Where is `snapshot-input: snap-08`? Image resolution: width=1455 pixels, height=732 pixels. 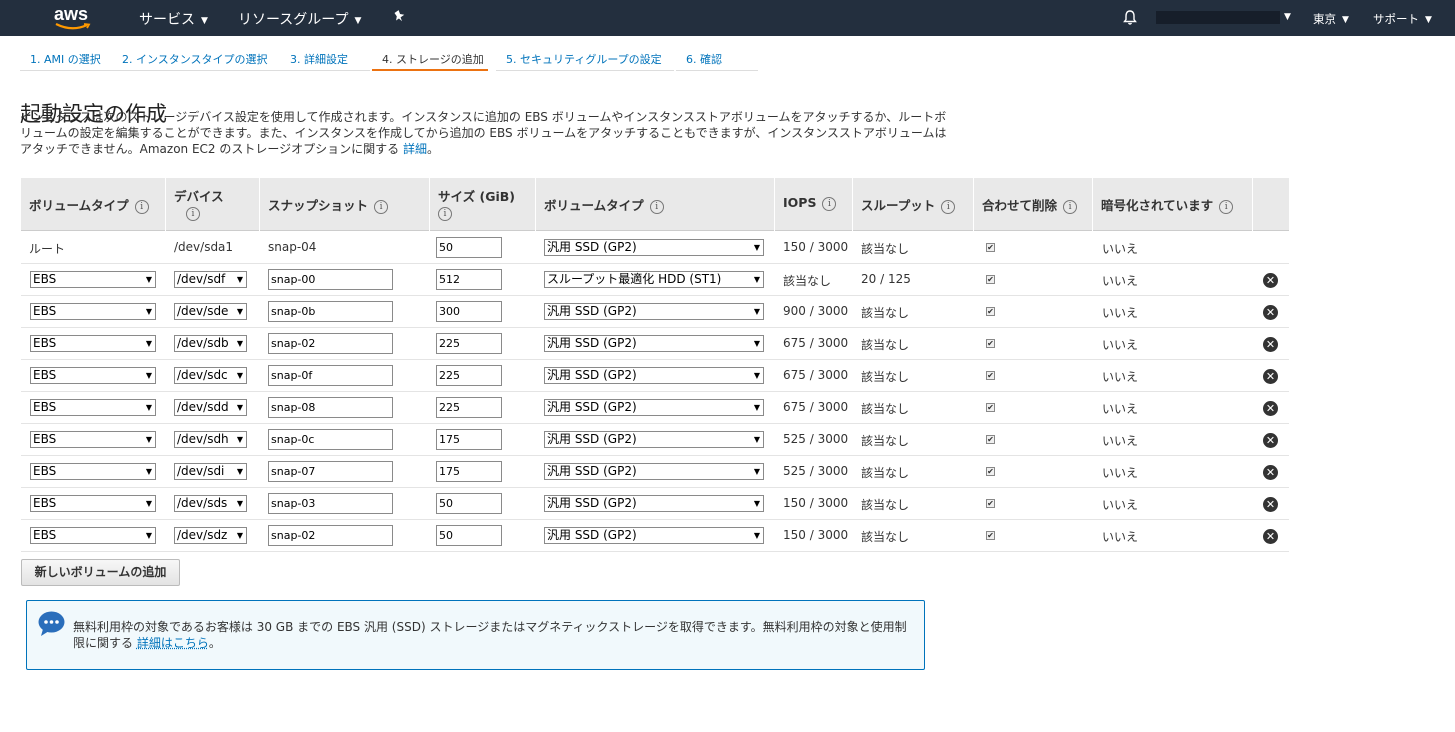 snapshot-input: snap-08 is located at coordinates (330, 407).